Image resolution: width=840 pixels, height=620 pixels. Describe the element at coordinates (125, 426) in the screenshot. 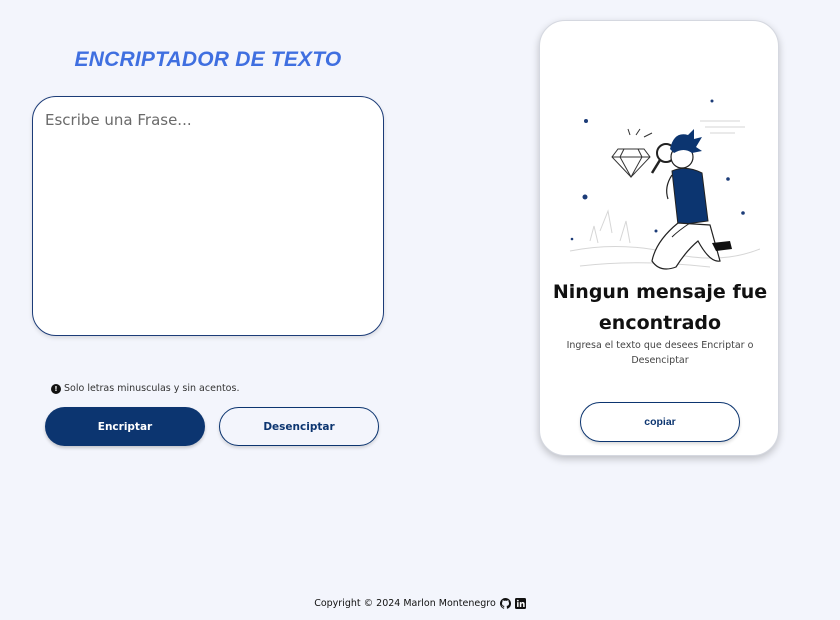

I see `encrypt-button: Encriptar` at that location.